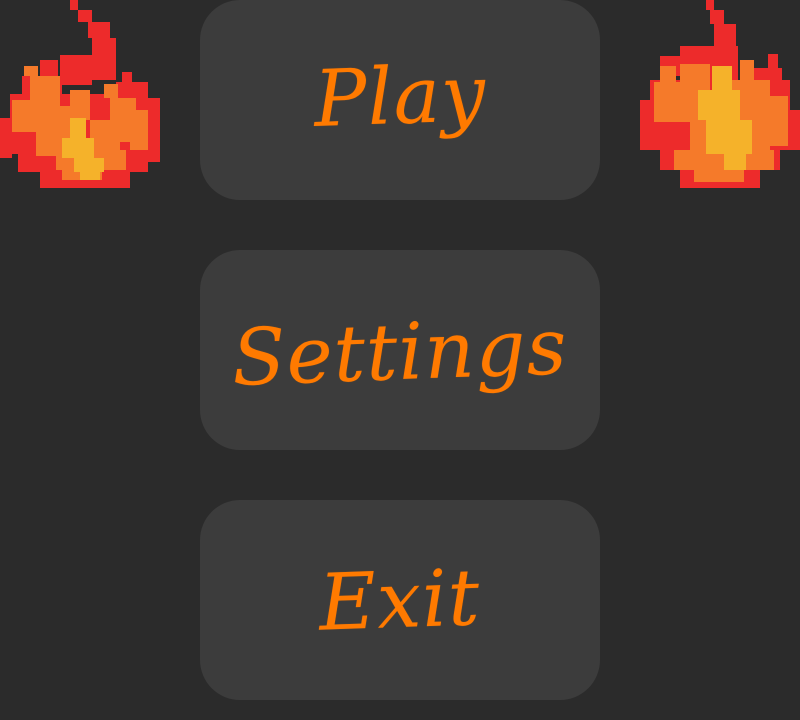 Image resolution: width=800 pixels, height=720 pixels. I want to click on settings-button: Settings, so click(400, 350).